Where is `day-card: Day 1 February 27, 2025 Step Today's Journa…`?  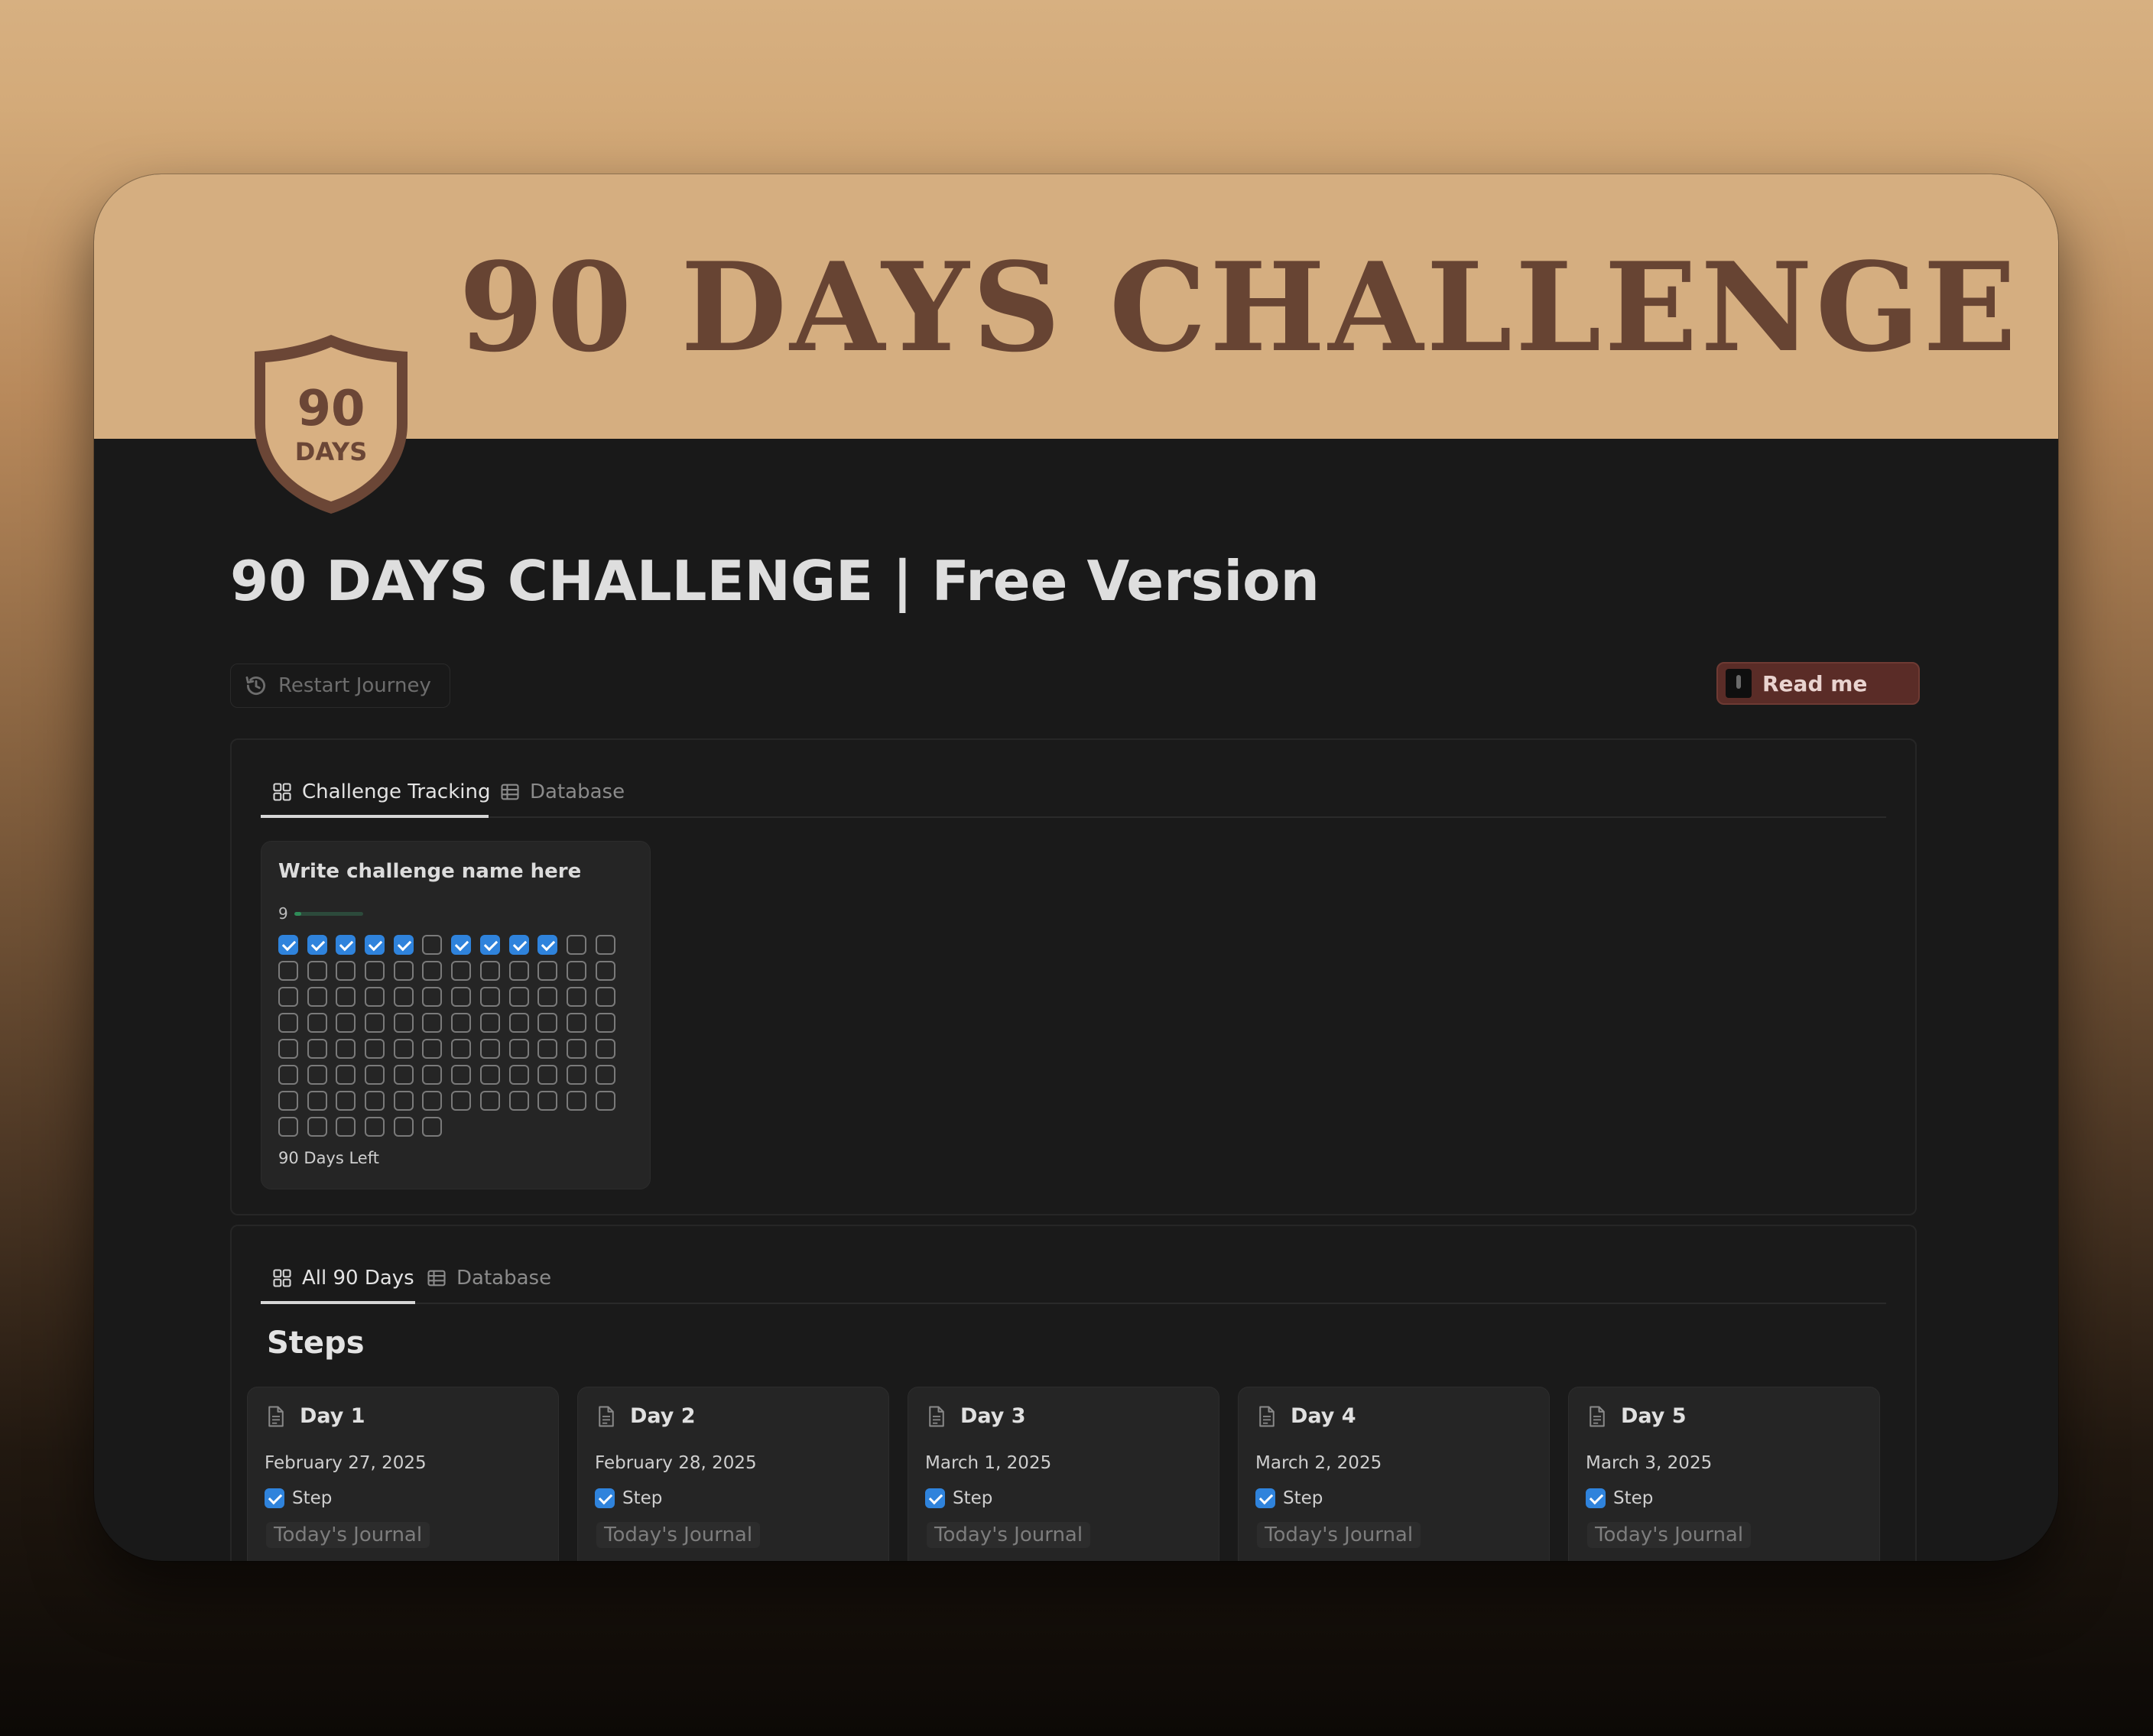 day-card: Day 1 February 27, 2025 Step Today's Journa… is located at coordinates (403, 1474).